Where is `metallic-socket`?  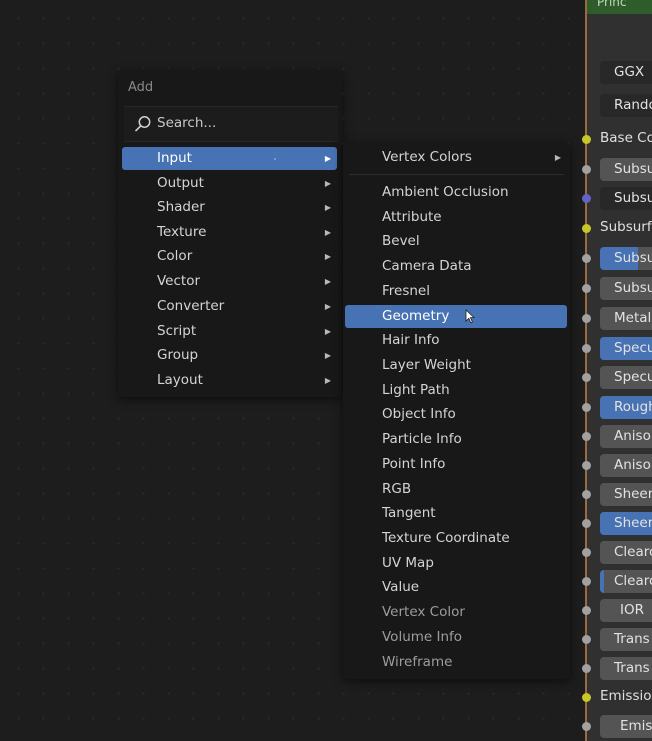 metallic-socket is located at coordinates (586, 318).